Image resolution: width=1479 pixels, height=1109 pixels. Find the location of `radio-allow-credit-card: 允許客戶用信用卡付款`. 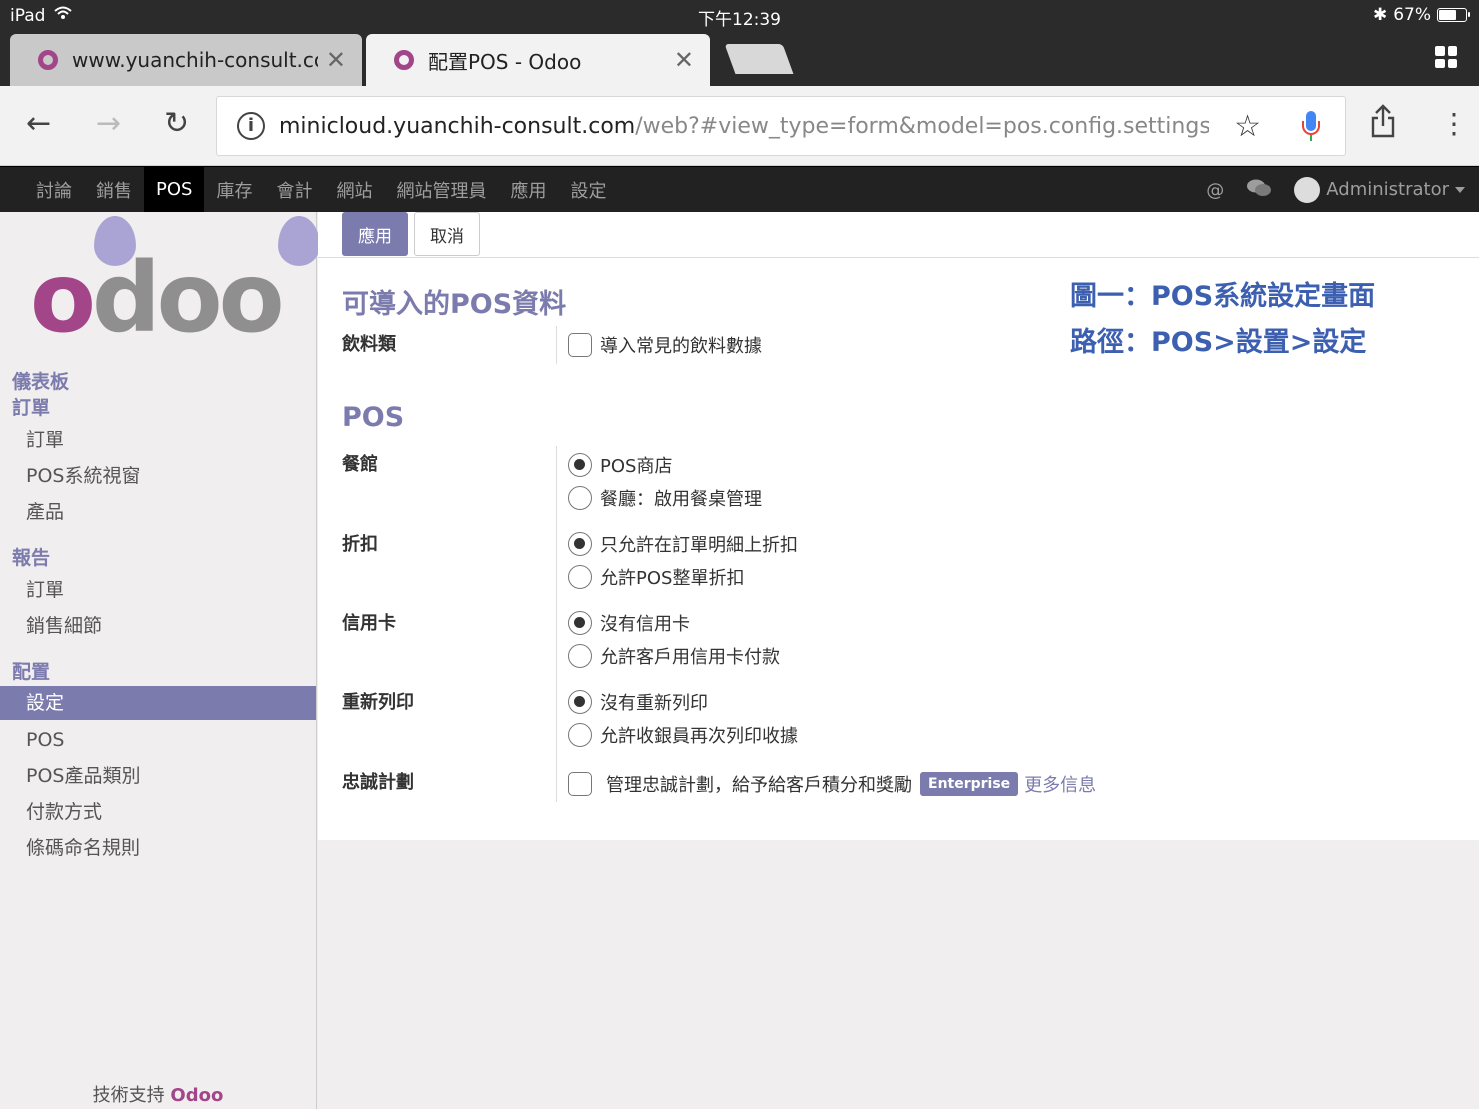

radio-allow-credit-card: 允許客戶用信用卡付款 is located at coordinates (674, 656).